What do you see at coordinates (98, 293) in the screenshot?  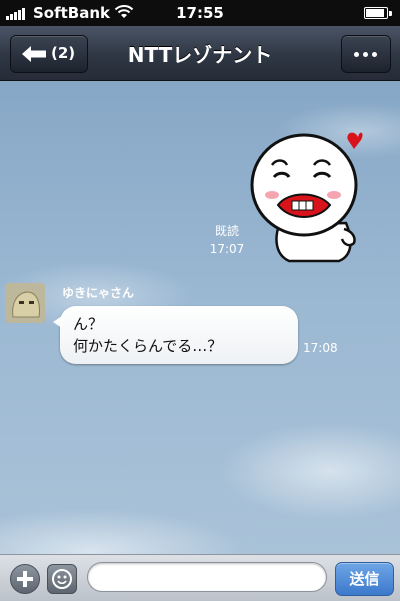 I see `sender-name: ゆきにゃさん` at bounding box center [98, 293].